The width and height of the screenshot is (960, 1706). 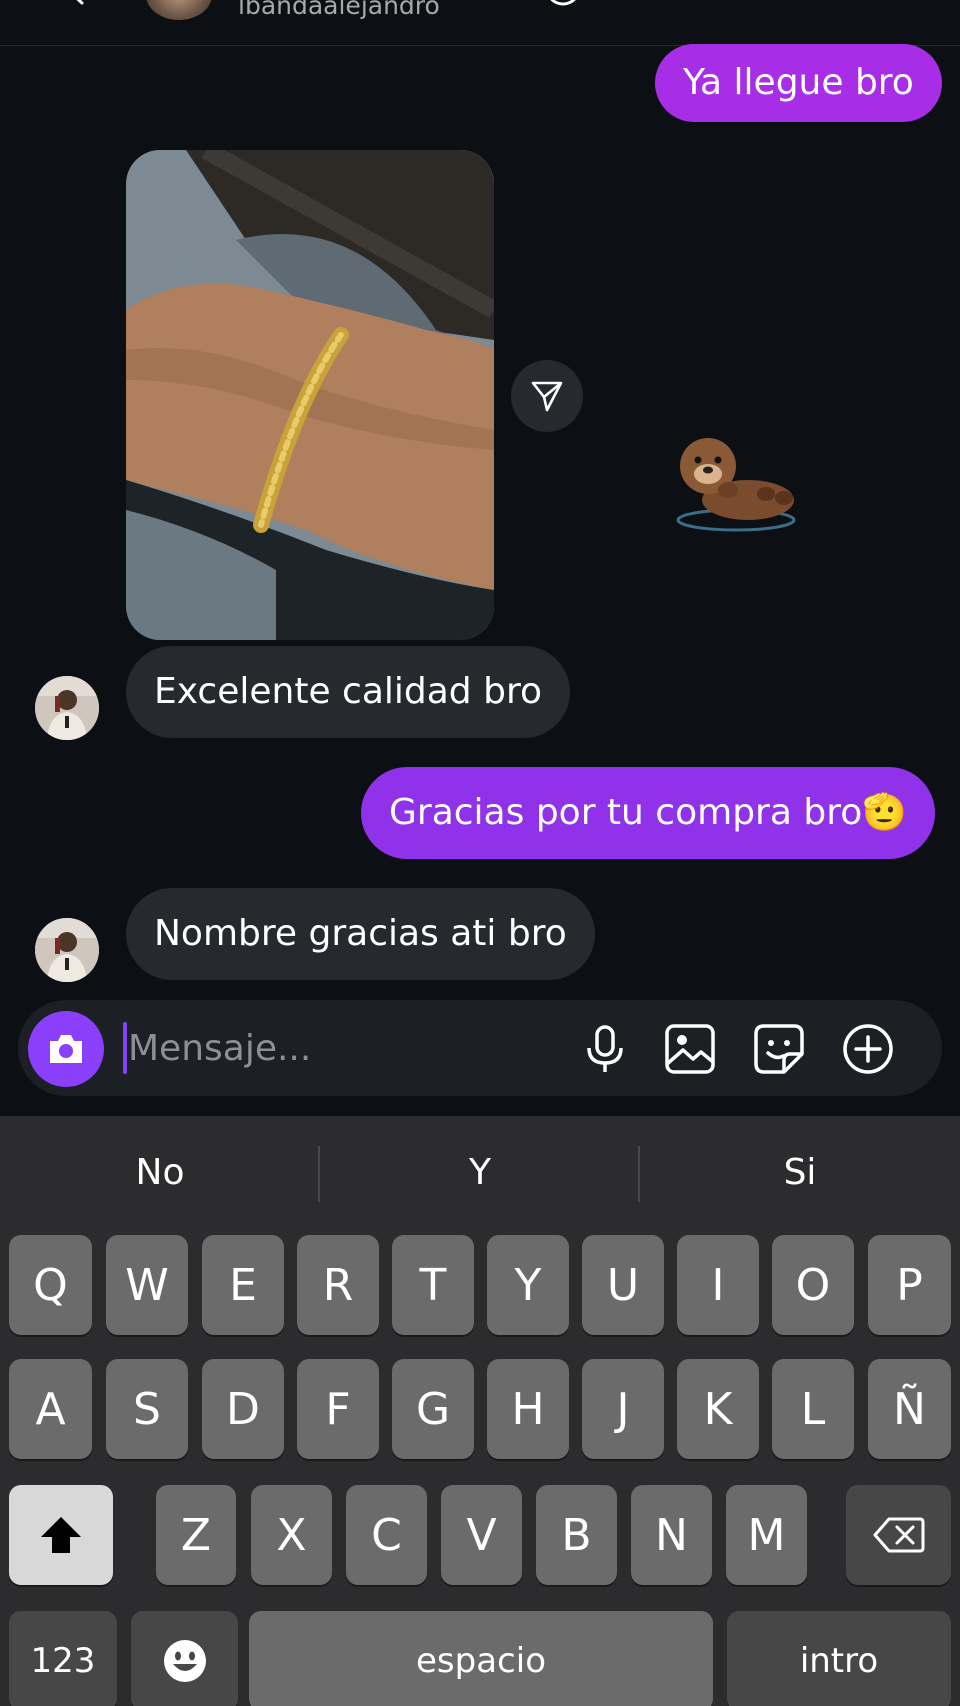 What do you see at coordinates (480, 1172) in the screenshot?
I see `suggestion-2: Y` at bounding box center [480, 1172].